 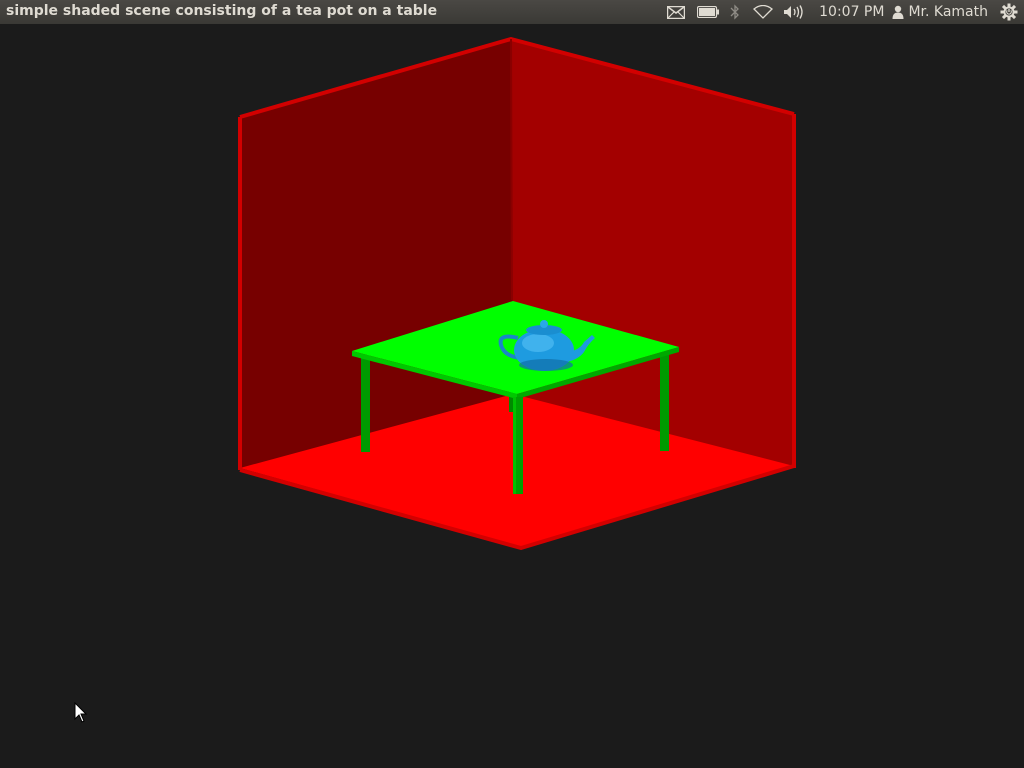 I want to click on user-icon, so click(x=898, y=12).